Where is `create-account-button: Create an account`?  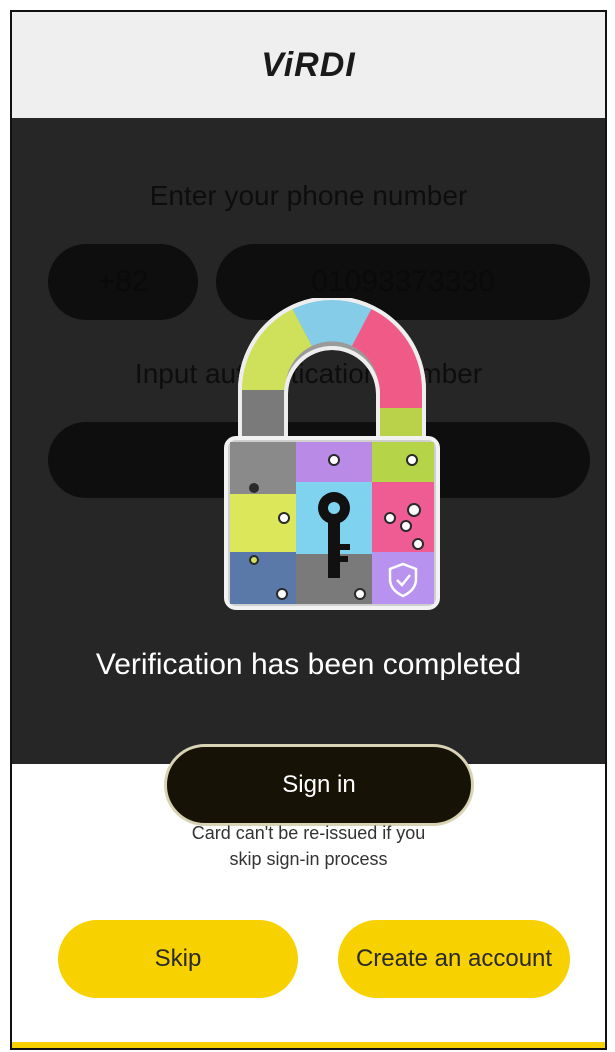 create-account-button: Create an account is located at coordinates (454, 959).